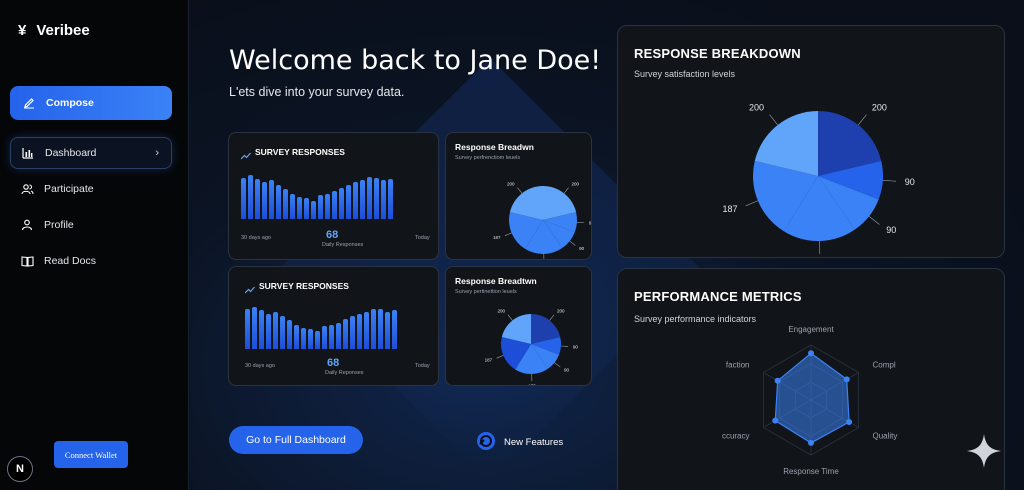 The image size is (1024, 490). Describe the element at coordinates (22, 30) in the screenshot. I see `veribee-logo-icon: ¥` at that location.